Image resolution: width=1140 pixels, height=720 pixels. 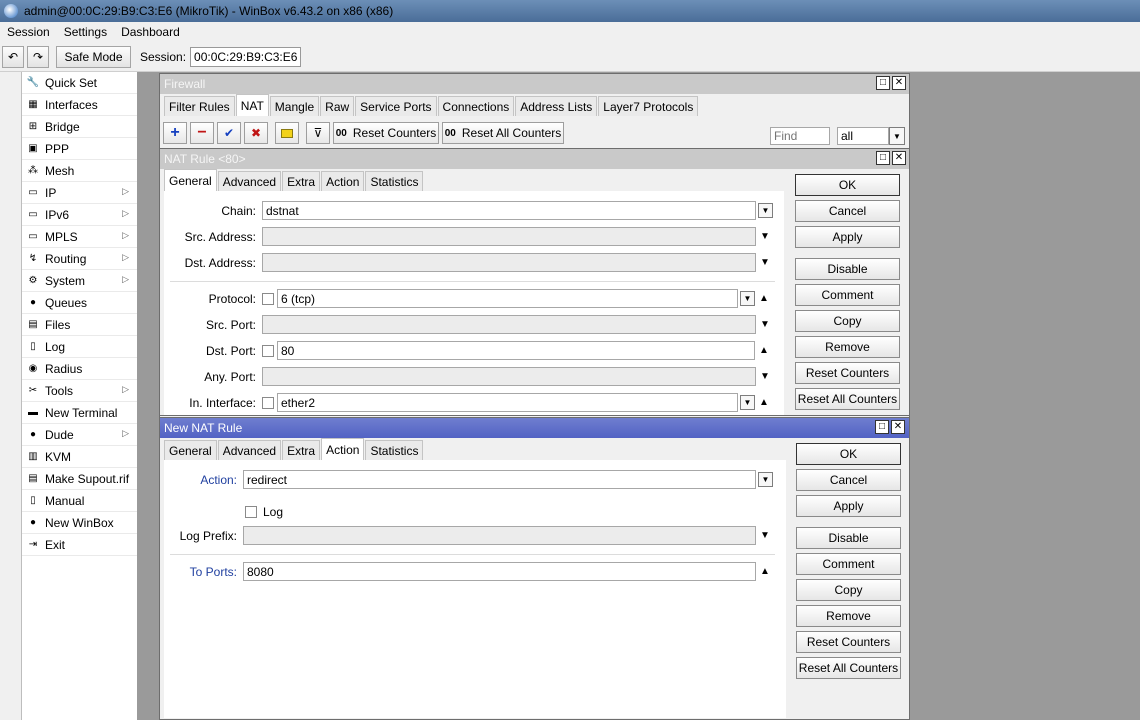 What do you see at coordinates (249, 450) in the screenshot?
I see `tab-advanced: Advanced` at bounding box center [249, 450].